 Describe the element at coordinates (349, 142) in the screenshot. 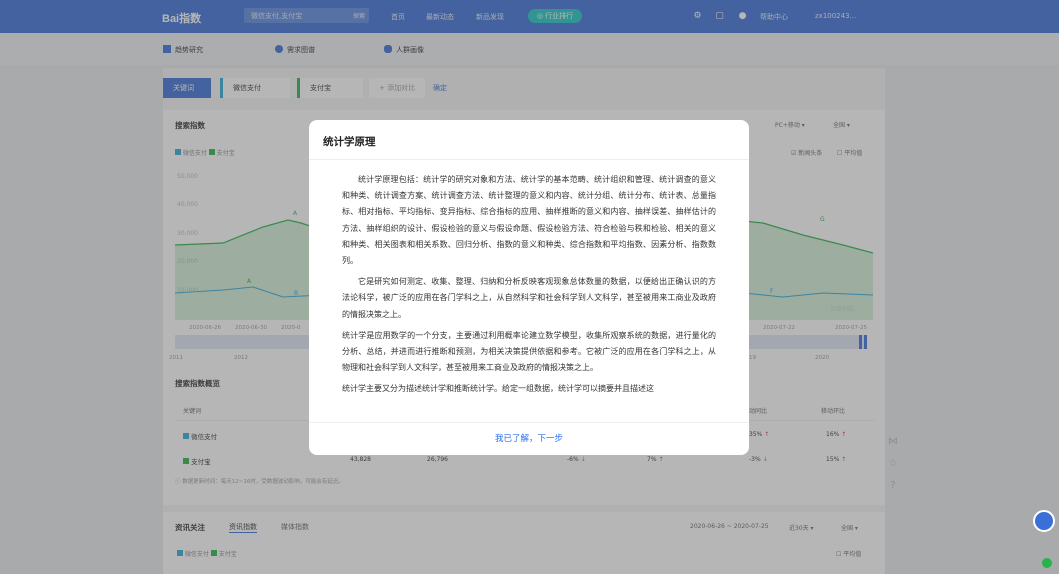

I see `modal-title: 统计学原理` at that location.